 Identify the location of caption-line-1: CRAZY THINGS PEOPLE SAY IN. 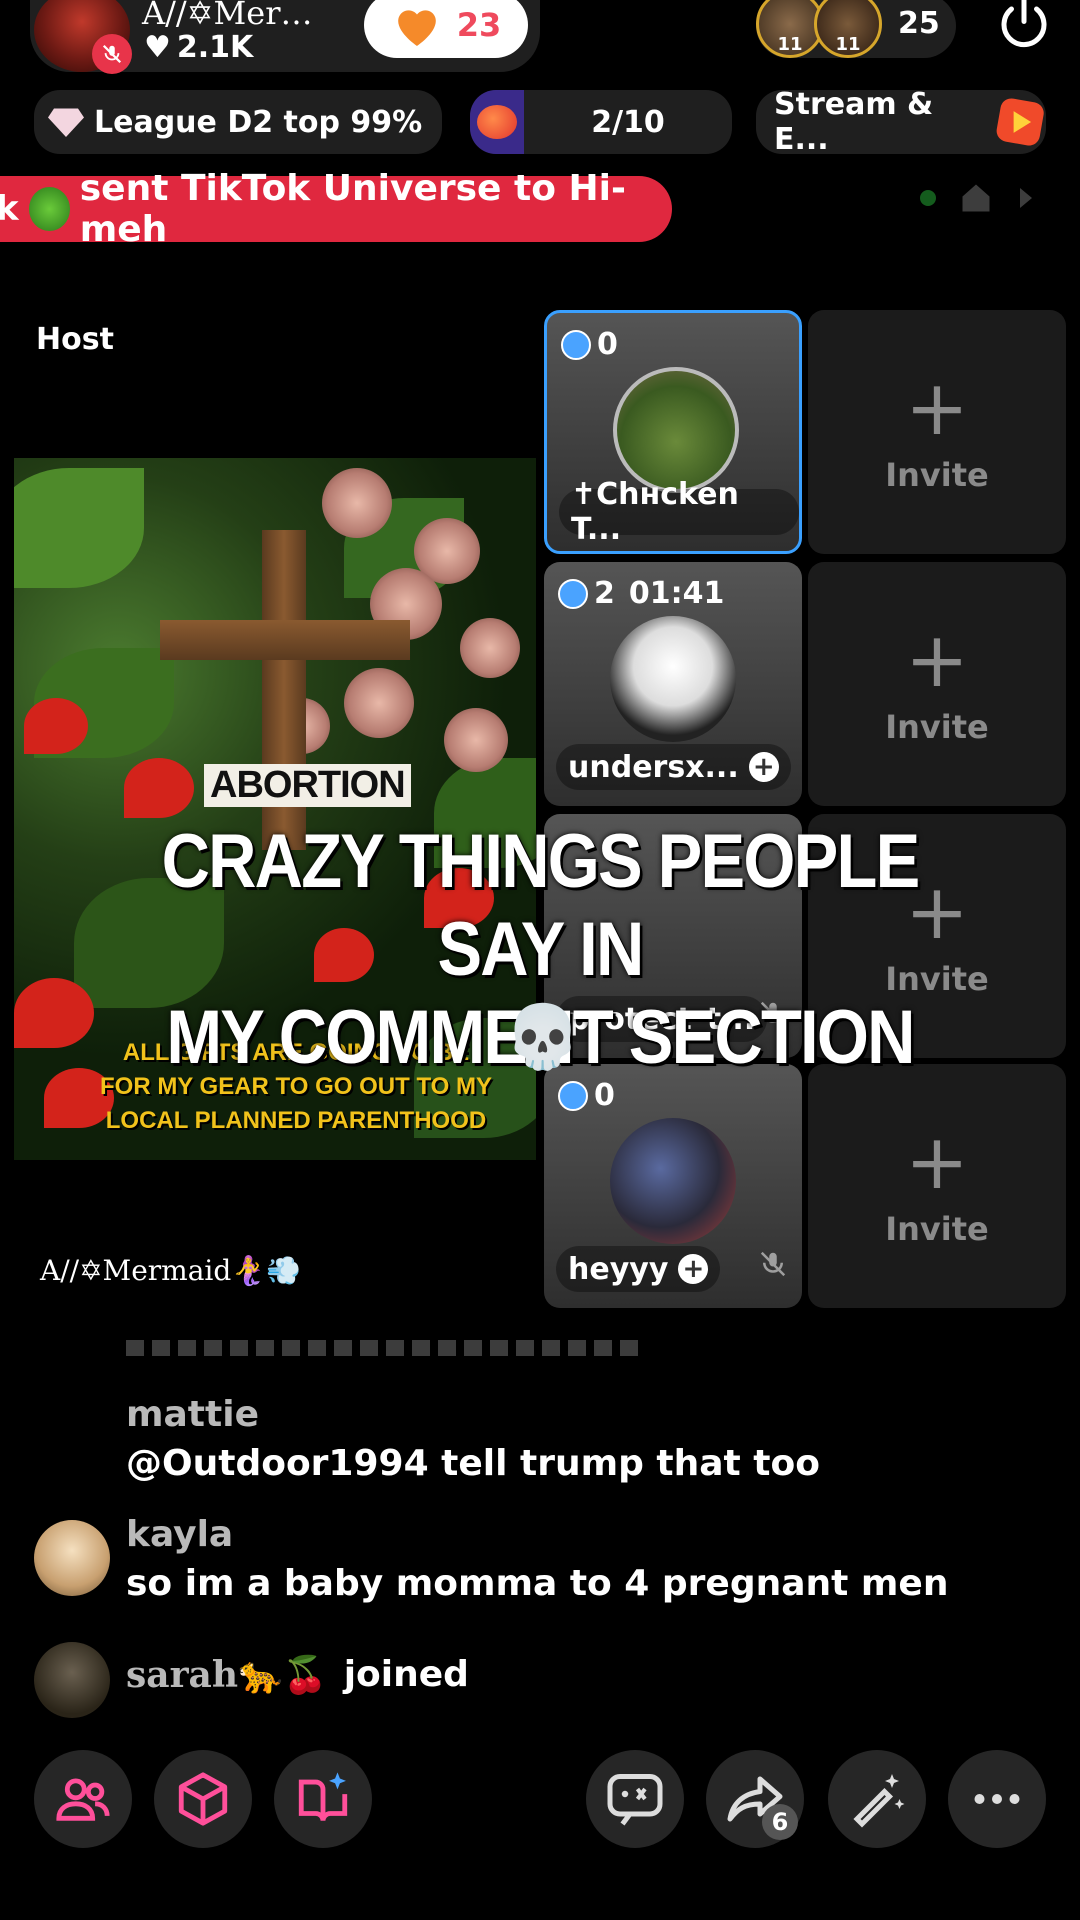
(541, 905).